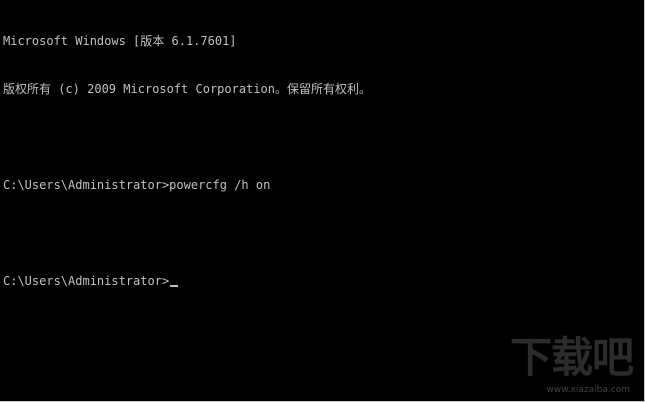 This screenshot has width=645, height=402. Describe the element at coordinates (174, 286) in the screenshot. I see `text-cursor` at that location.